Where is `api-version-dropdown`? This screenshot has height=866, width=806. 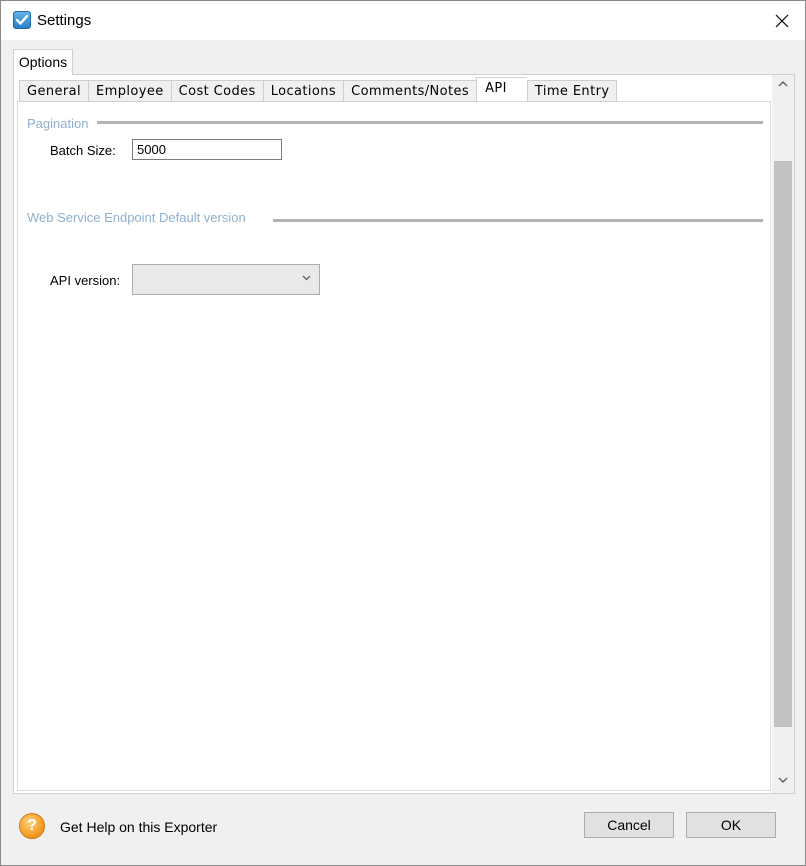 api-version-dropdown is located at coordinates (226, 279).